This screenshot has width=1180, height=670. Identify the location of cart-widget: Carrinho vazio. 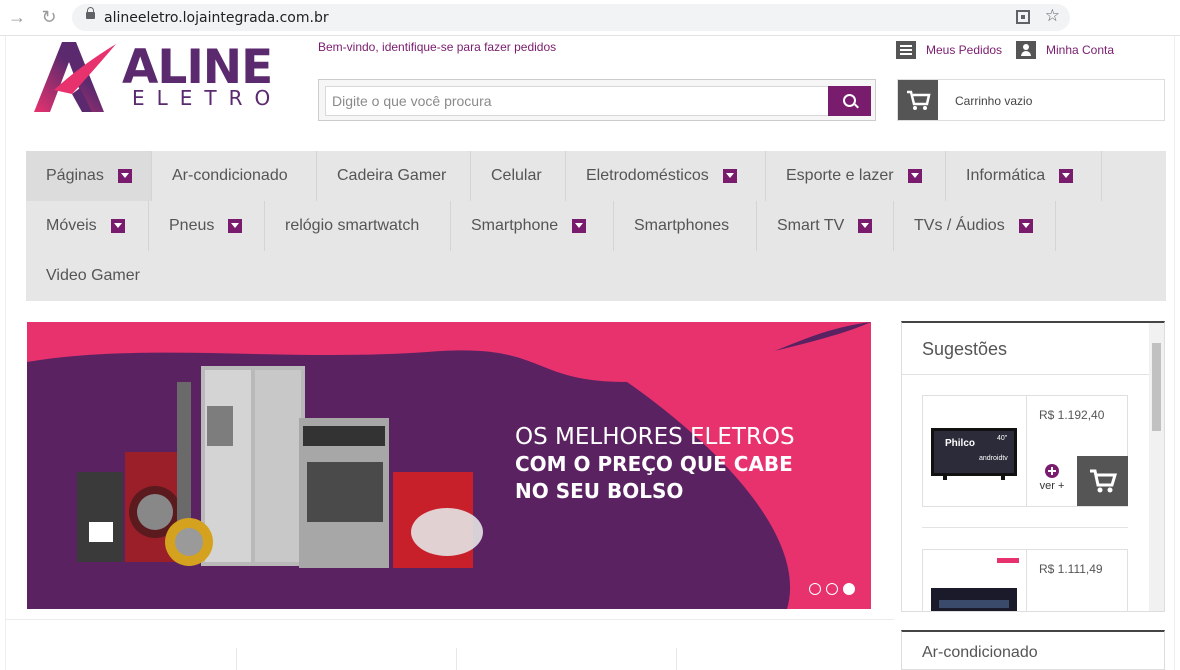
(1031, 100).